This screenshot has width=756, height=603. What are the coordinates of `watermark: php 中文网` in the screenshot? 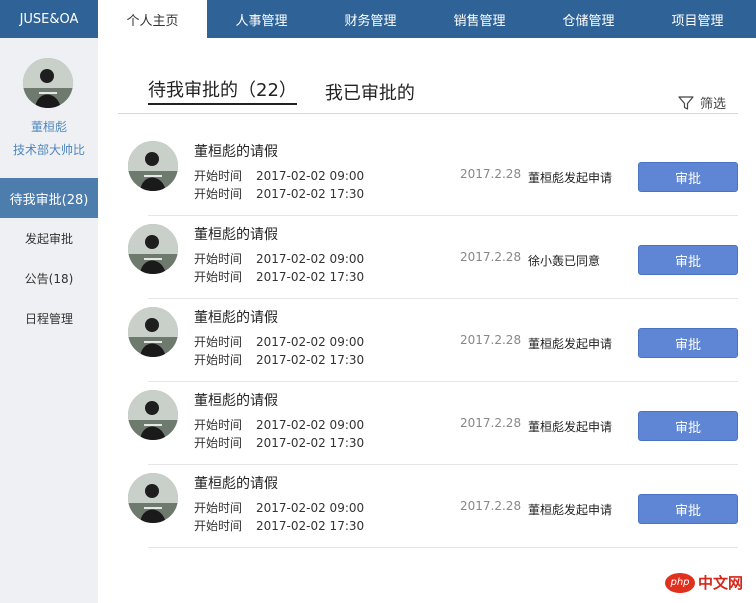 It's located at (704, 582).